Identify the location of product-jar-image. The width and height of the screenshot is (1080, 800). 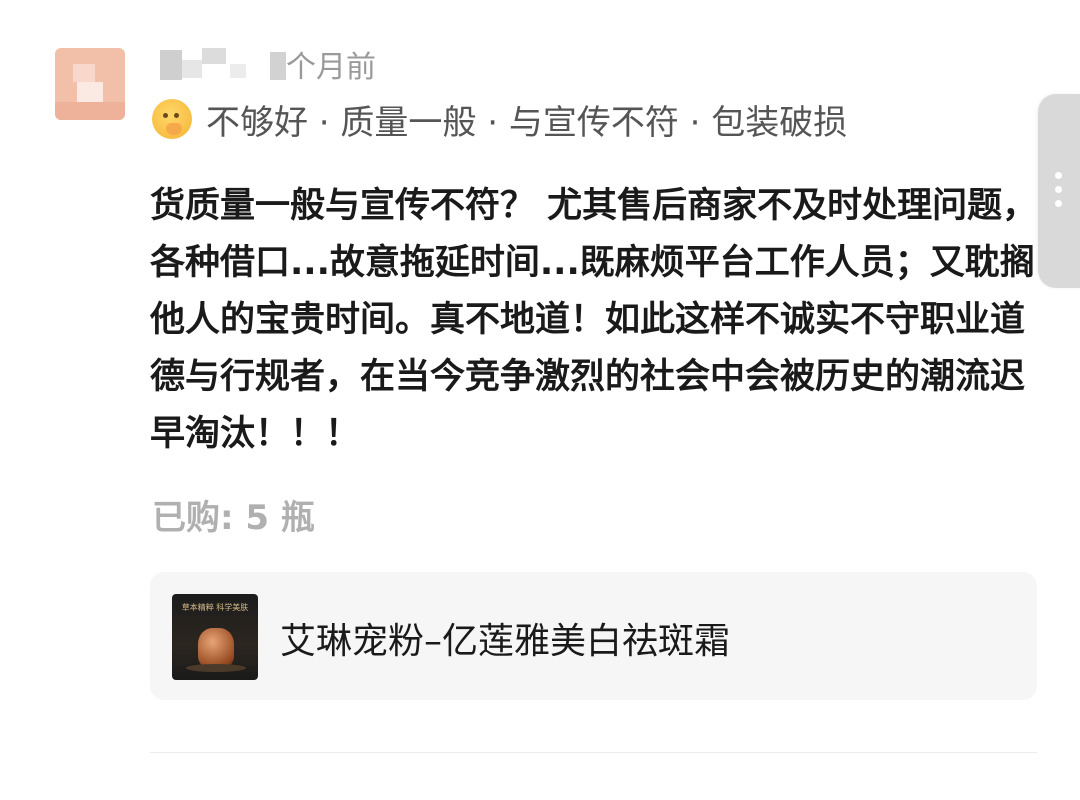
(216, 648).